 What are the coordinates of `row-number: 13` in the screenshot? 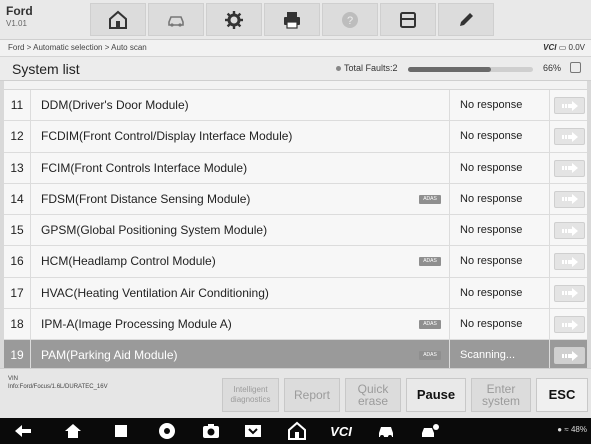 It's located at (17, 167).